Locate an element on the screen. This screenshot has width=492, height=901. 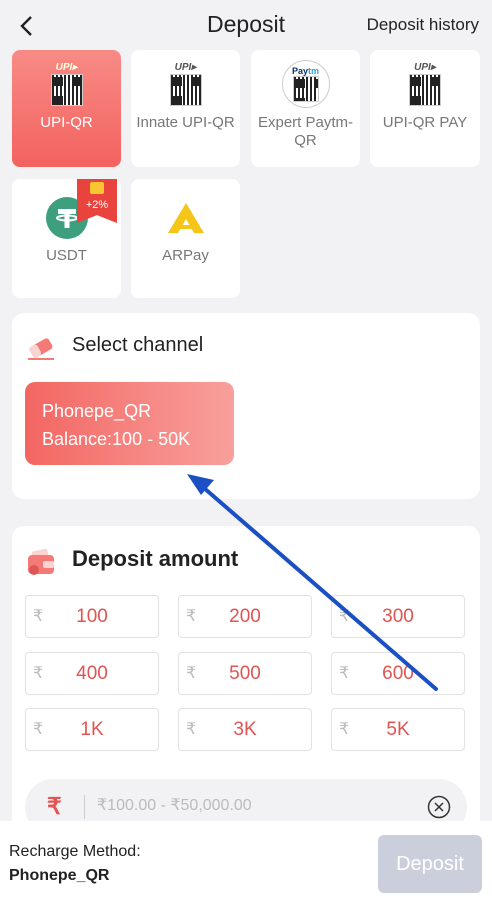
gift-icon is located at coordinates (97, 188).